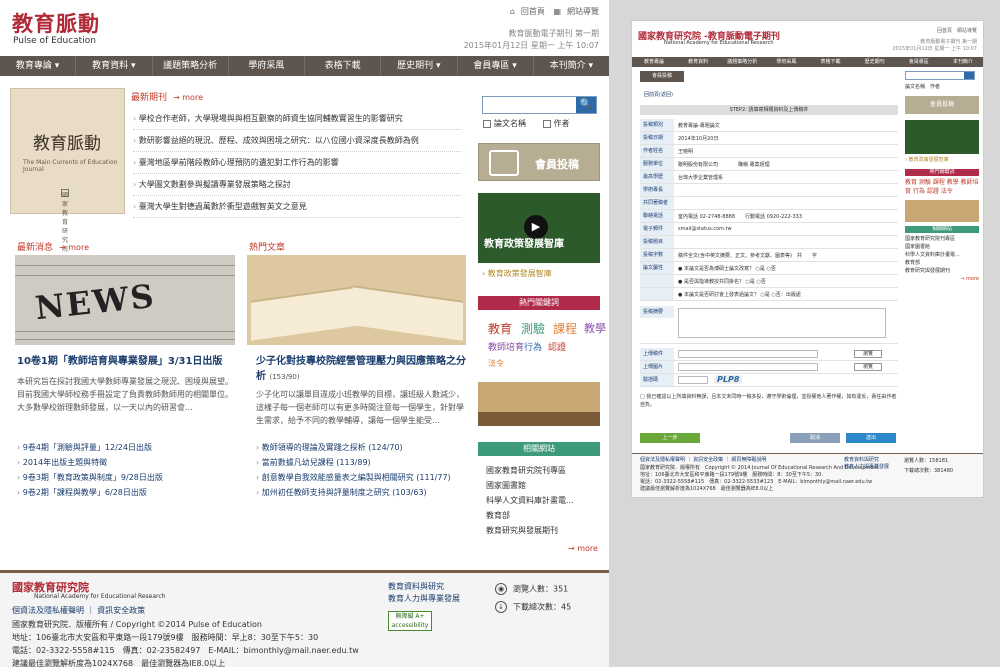  I want to click on news-image: NEWS, so click(125, 300).